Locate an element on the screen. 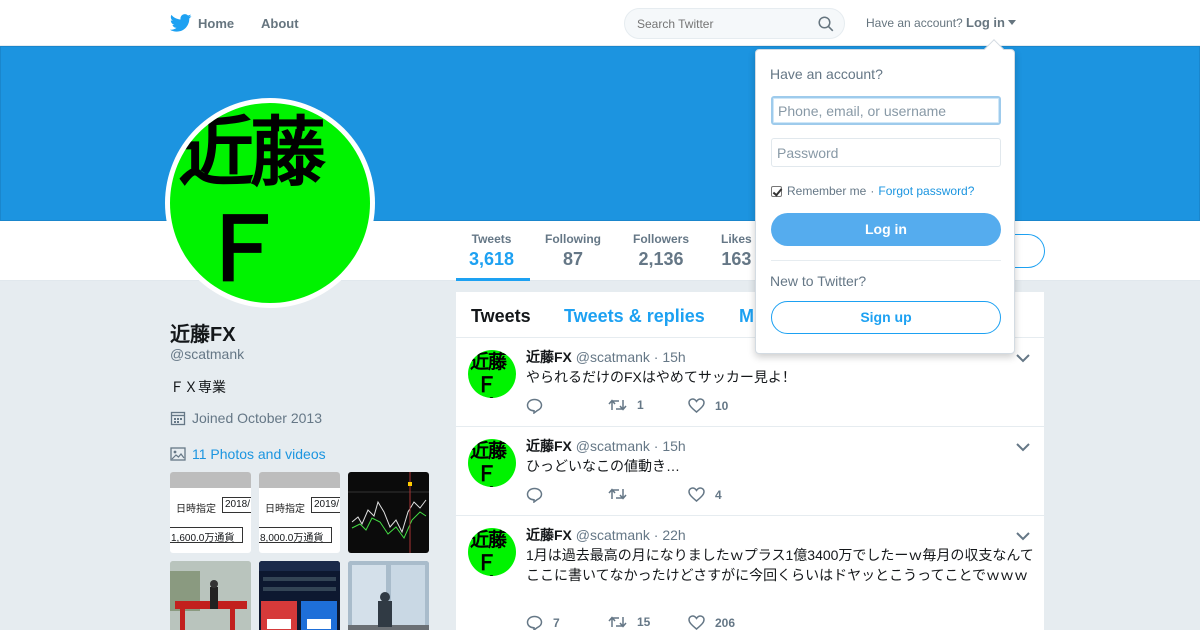 The height and width of the screenshot is (630, 1200). remember-me-label: Remember me is located at coordinates (826, 191).